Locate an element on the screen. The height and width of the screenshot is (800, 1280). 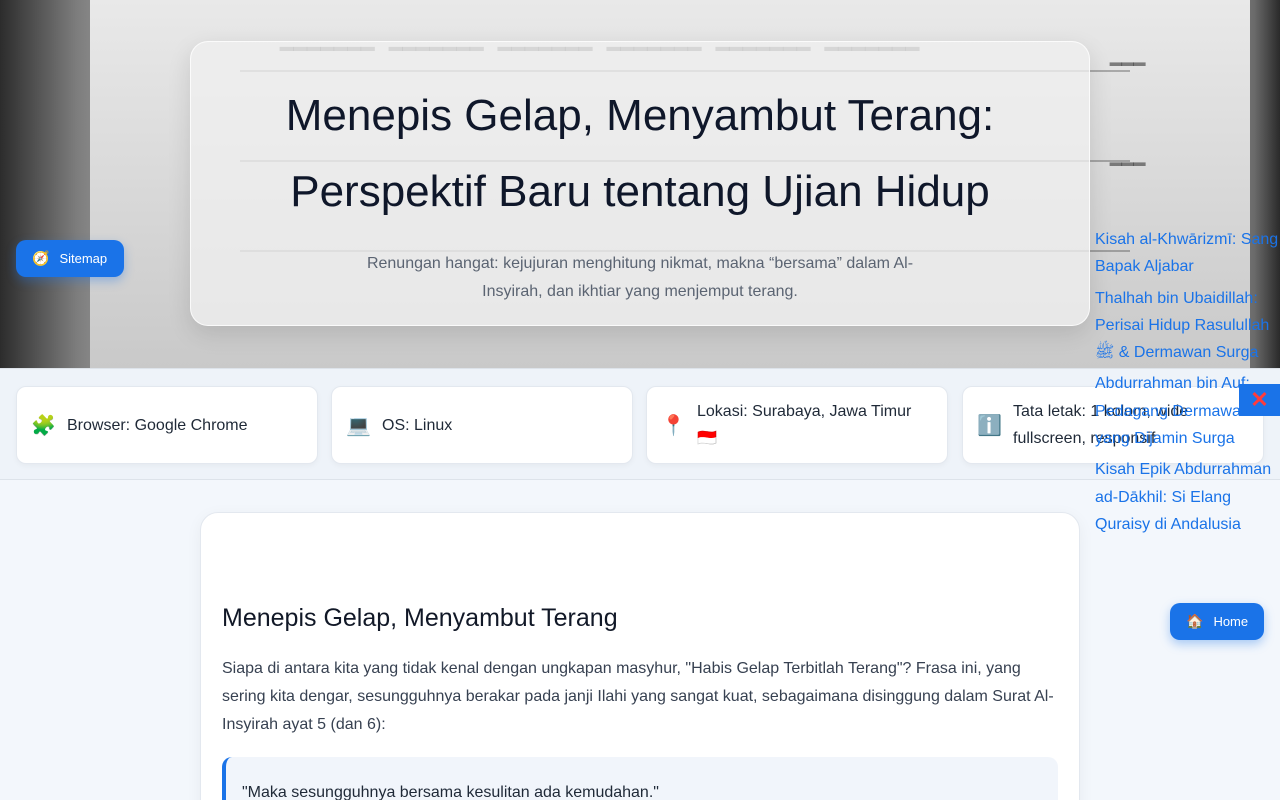
info-text: Browser: Google Chrome is located at coordinates (157, 425).